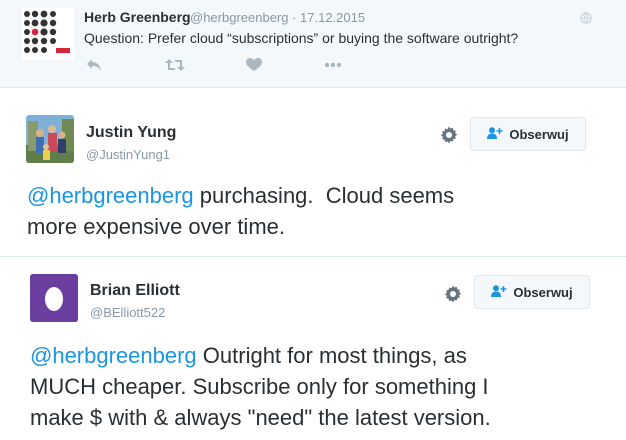 This screenshot has height=440, width=626. Describe the element at coordinates (137, 17) in the screenshot. I see `original-author-name: Herb Greenberg` at that location.